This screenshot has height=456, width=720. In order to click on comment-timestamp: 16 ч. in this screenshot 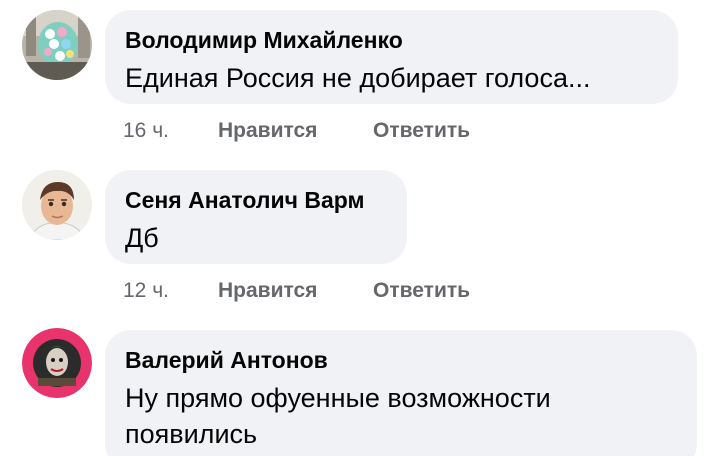, I will do `click(146, 131)`.